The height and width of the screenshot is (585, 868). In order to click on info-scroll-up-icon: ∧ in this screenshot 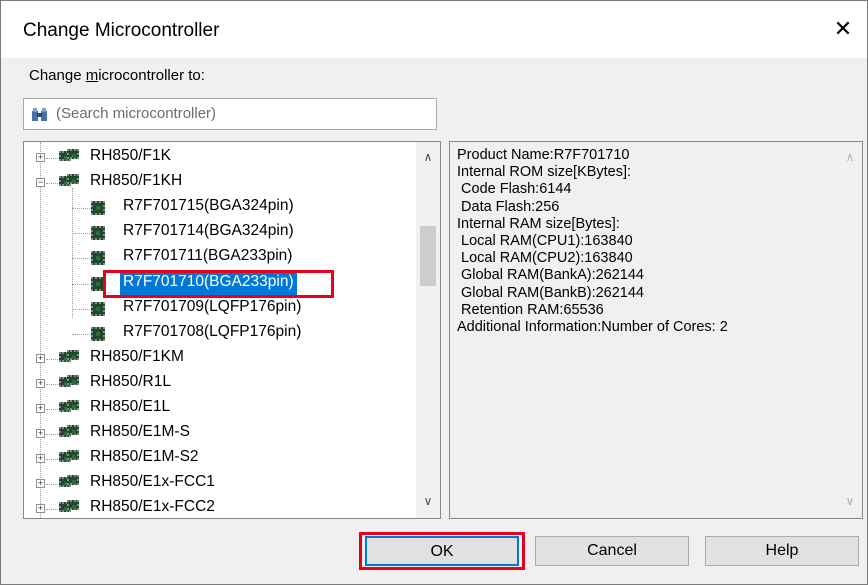, I will do `click(850, 157)`.